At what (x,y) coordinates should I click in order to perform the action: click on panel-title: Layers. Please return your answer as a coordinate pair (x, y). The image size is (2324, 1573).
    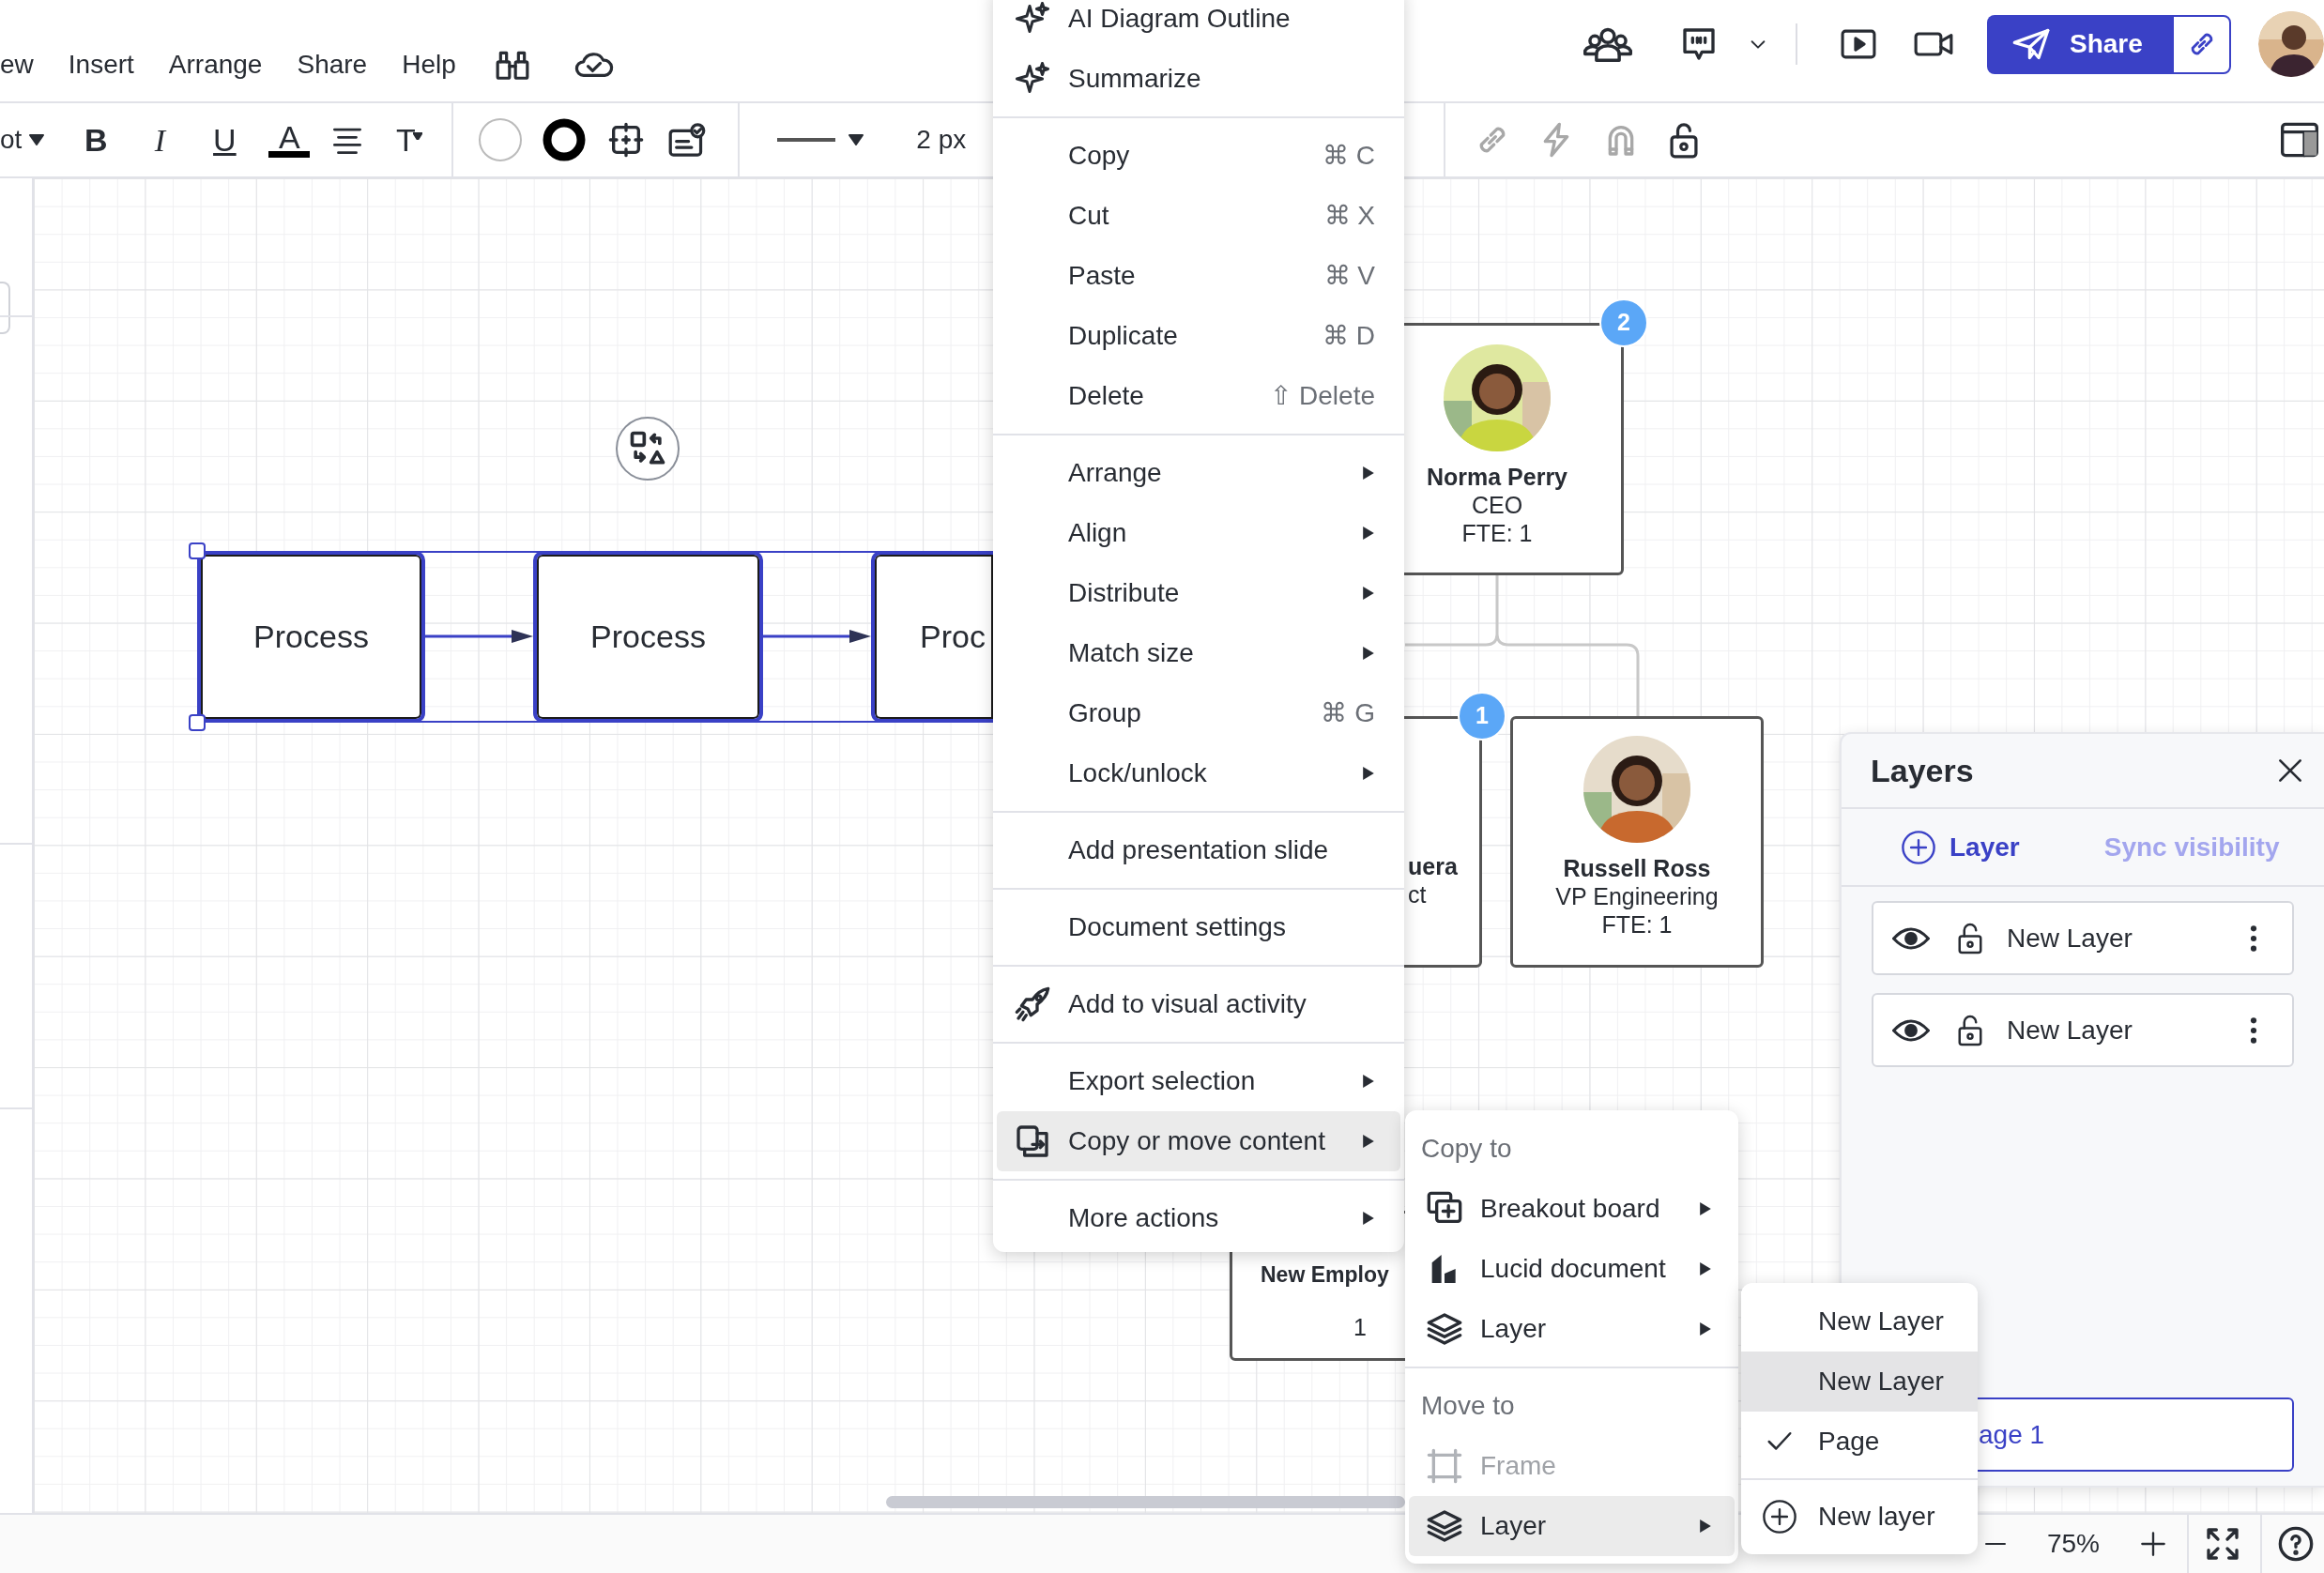
    Looking at the image, I should click on (1922, 770).